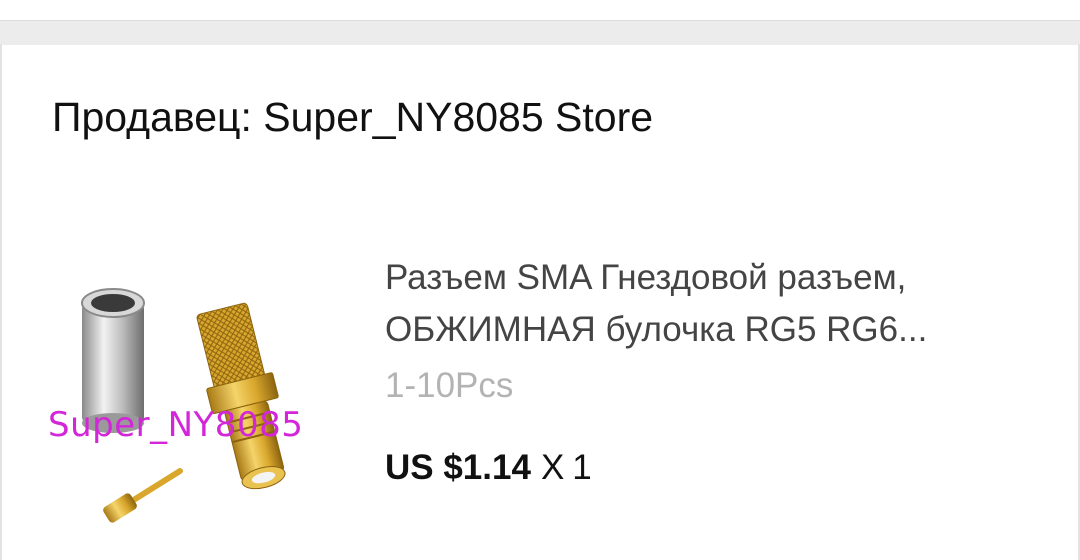 The height and width of the screenshot is (560, 1080). Describe the element at coordinates (449, 385) in the screenshot. I see `product-variant: 1-10Pcs` at that location.